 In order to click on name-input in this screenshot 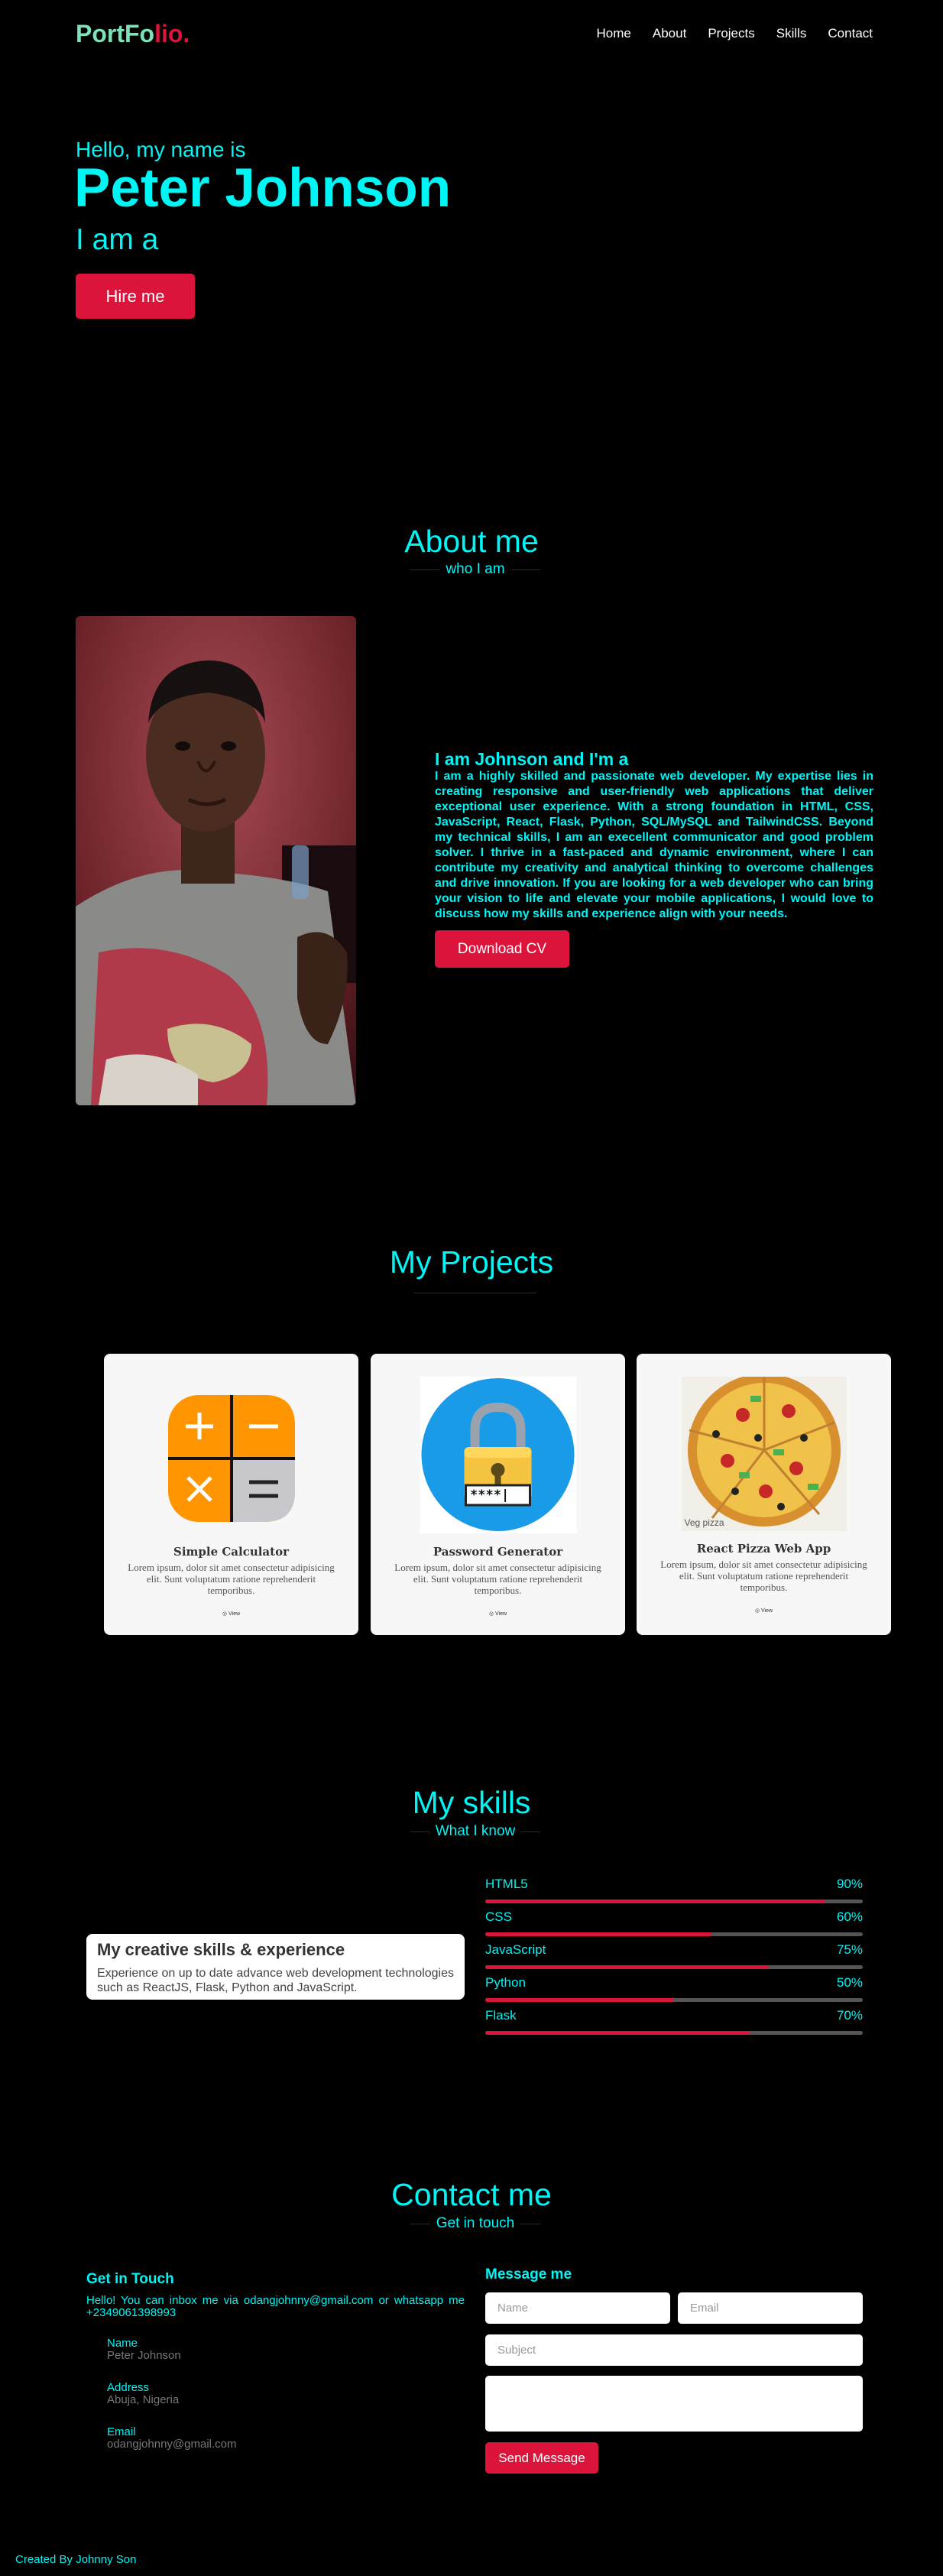, I will do `click(577, 2308)`.